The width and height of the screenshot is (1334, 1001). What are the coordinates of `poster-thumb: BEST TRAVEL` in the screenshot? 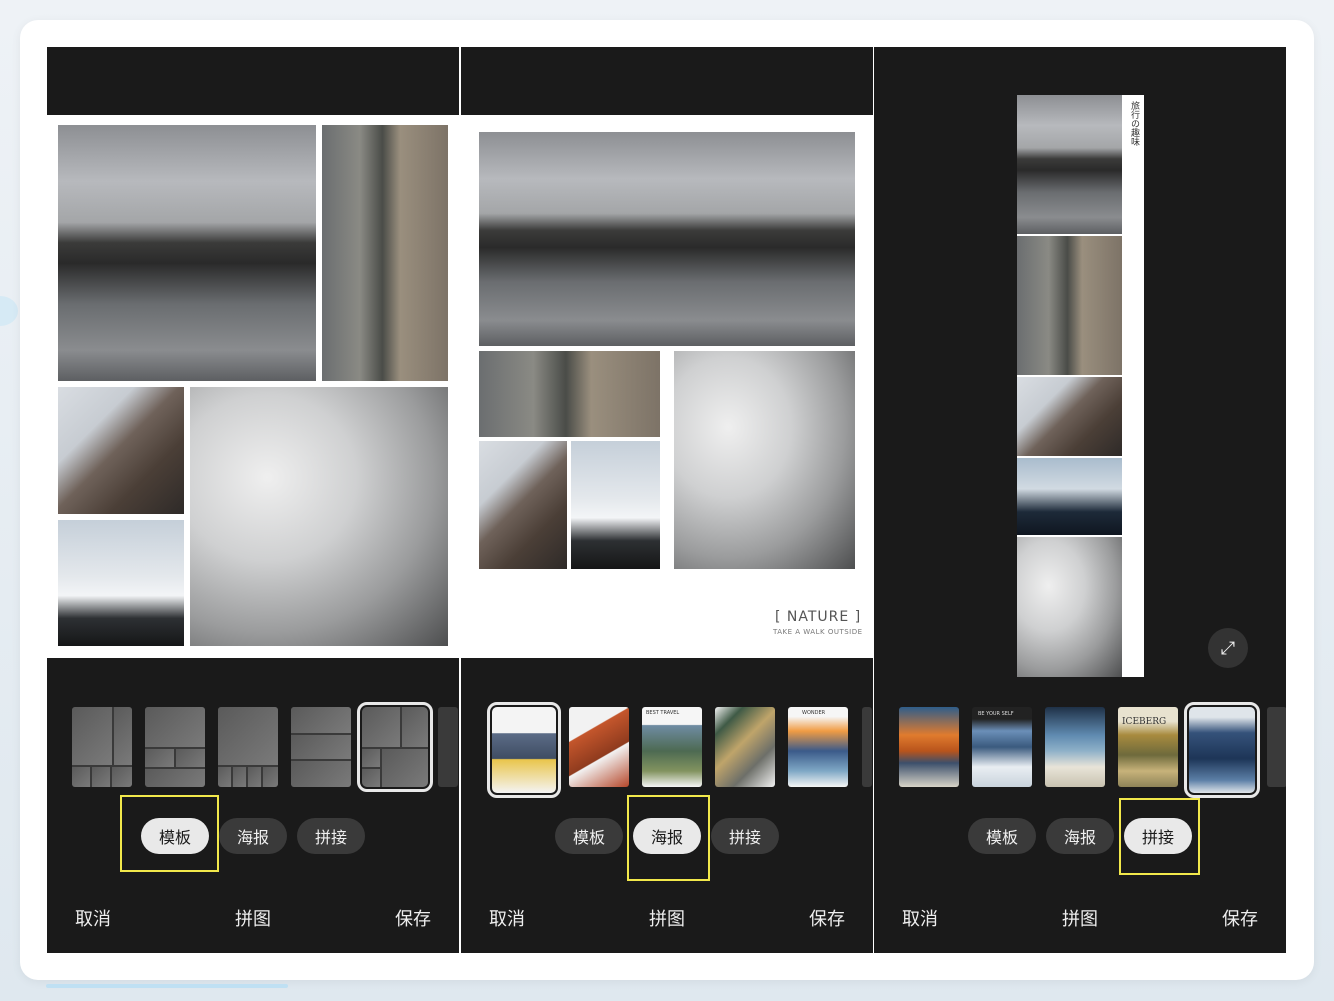 It's located at (672, 747).